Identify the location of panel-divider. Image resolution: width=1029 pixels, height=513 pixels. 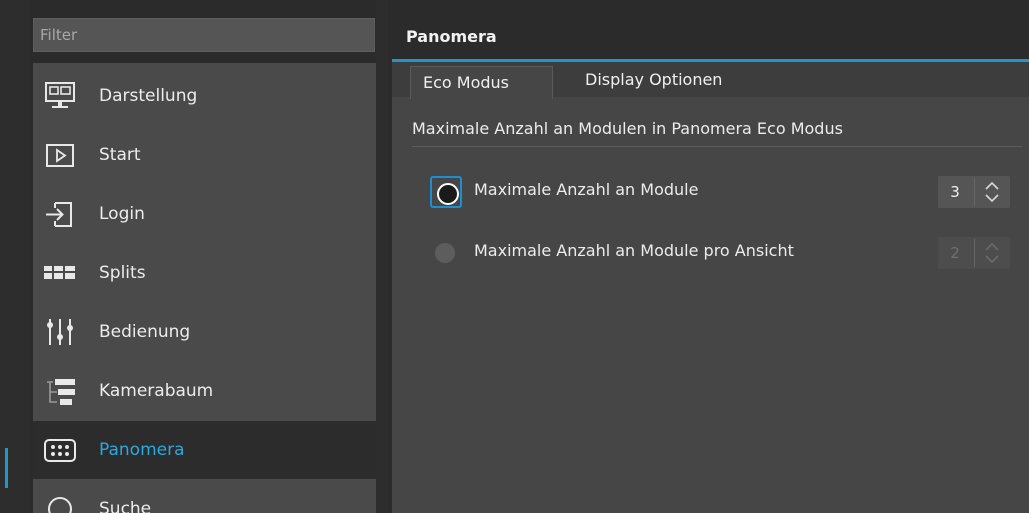
(382, 256).